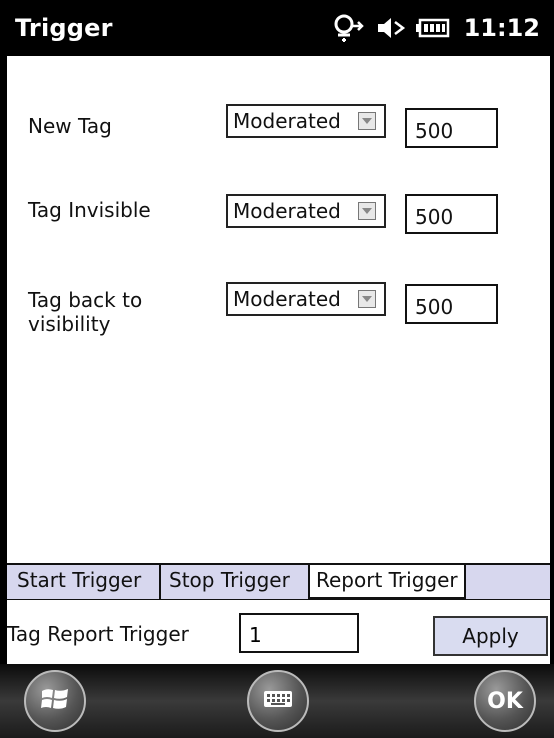 Image resolution: width=554 pixels, height=738 pixels. Describe the element at coordinates (98, 634) in the screenshot. I see `tag-report-trigger-label: Tag Report Trigger` at that location.